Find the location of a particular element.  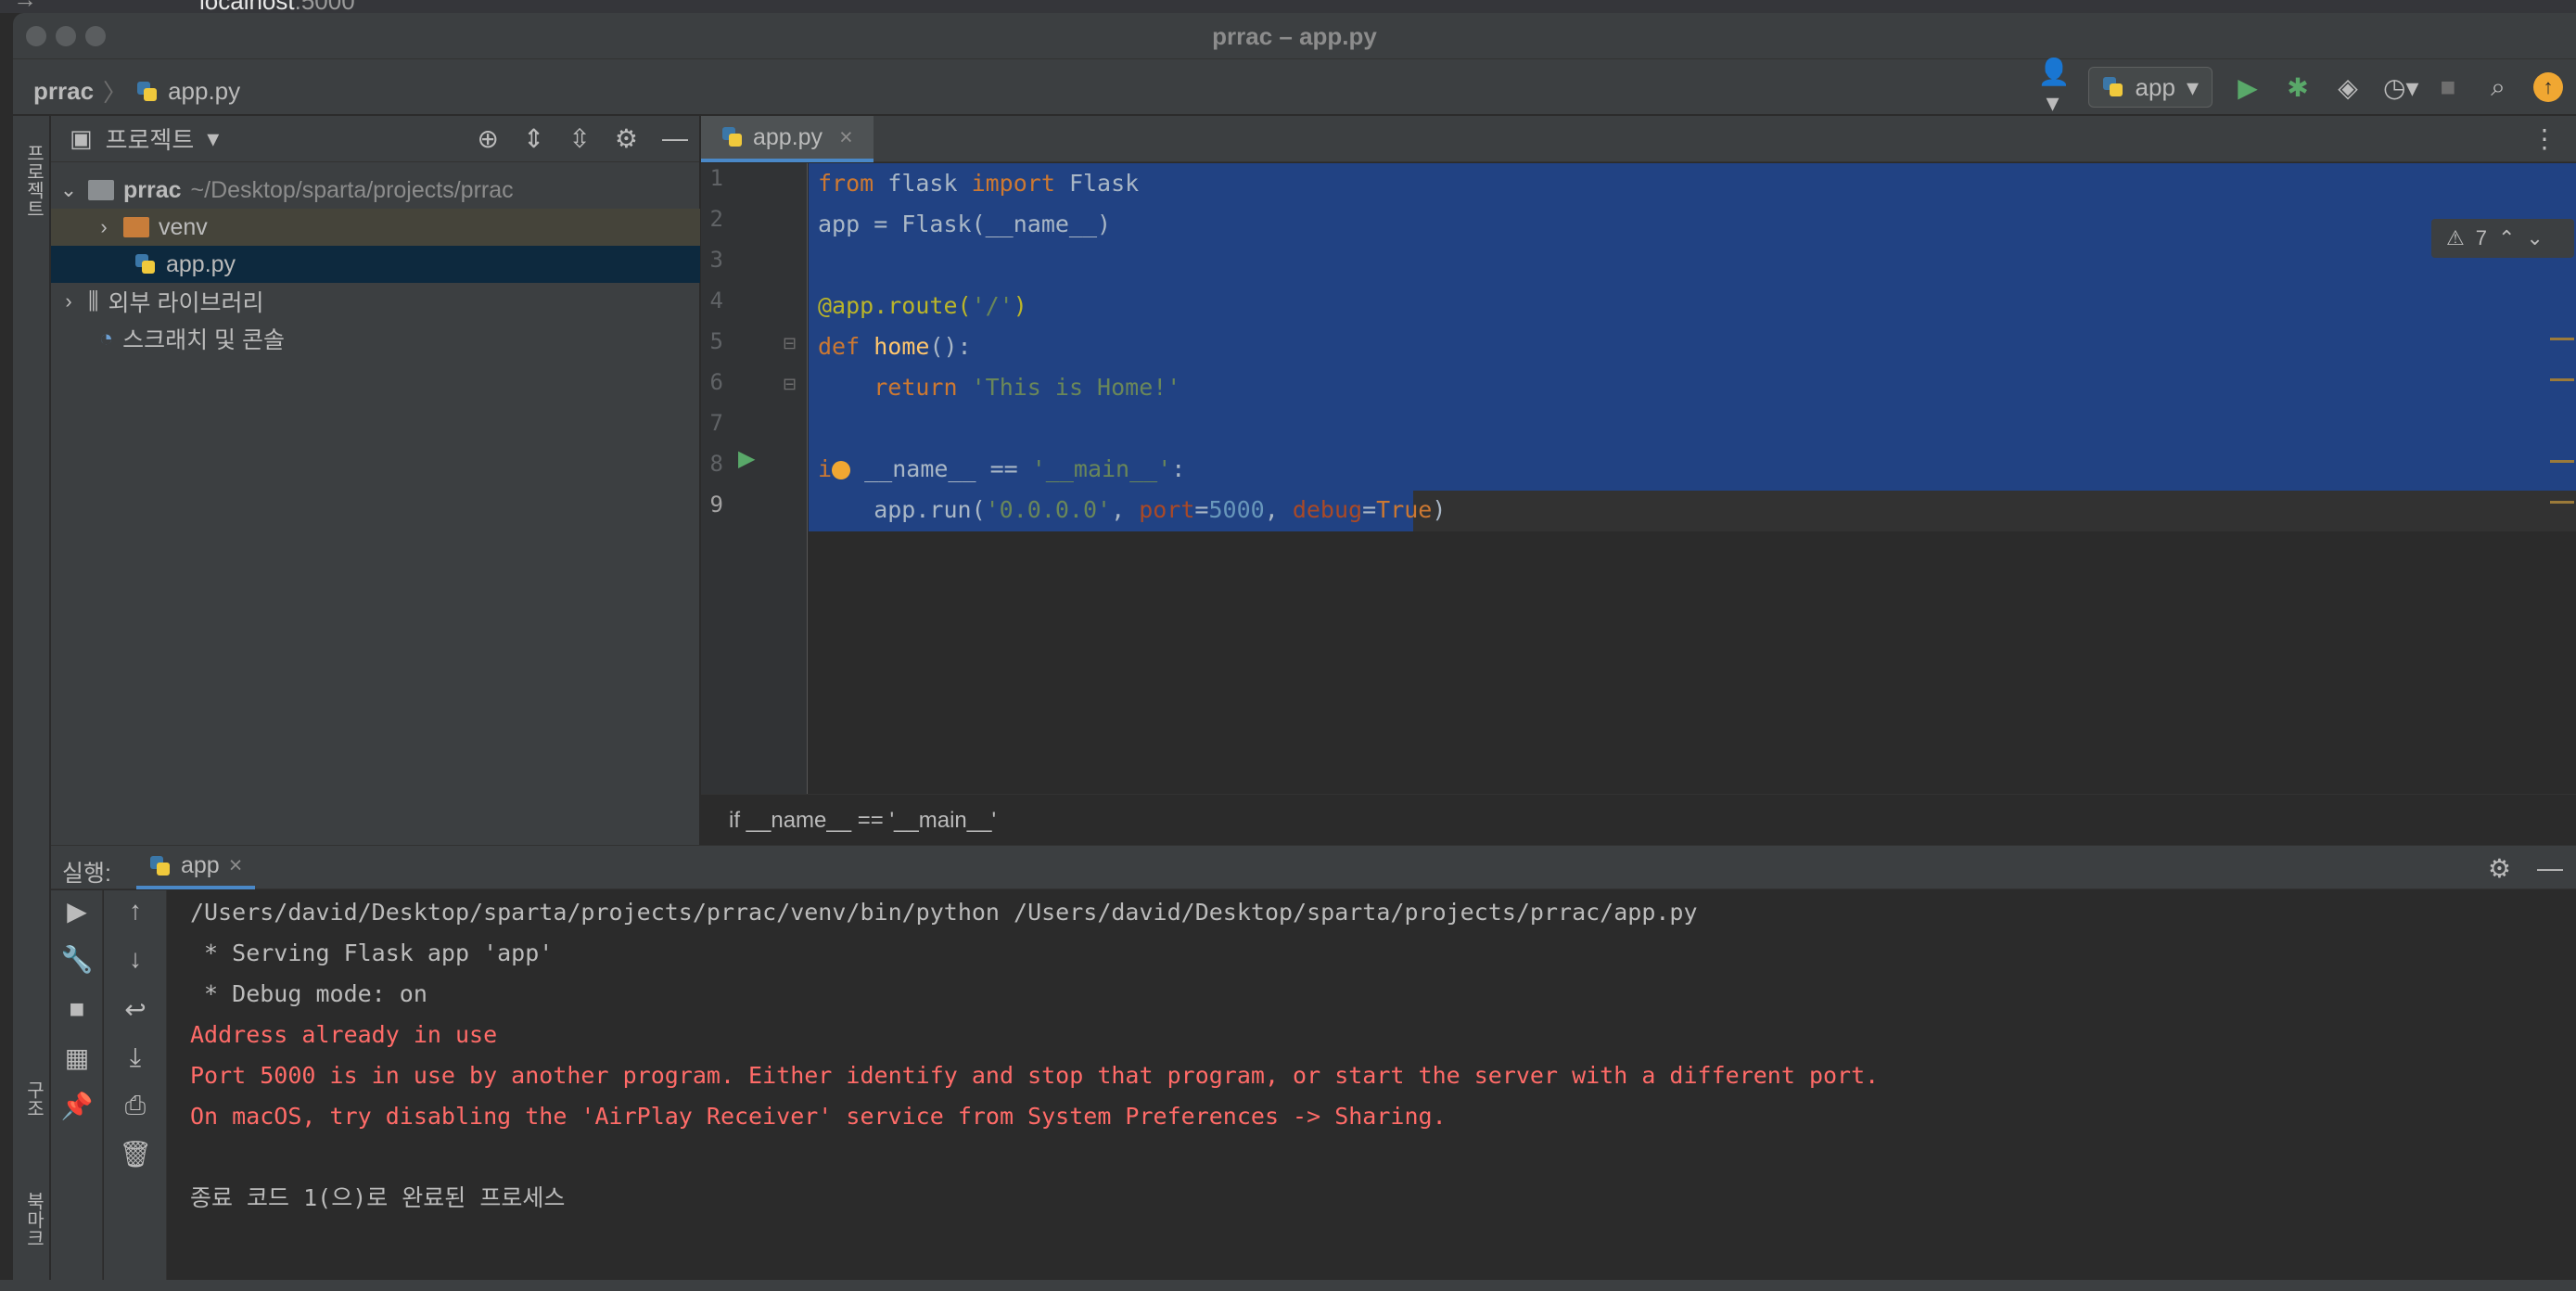

tree-item-app-py: app.py is located at coordinates (375, 264).